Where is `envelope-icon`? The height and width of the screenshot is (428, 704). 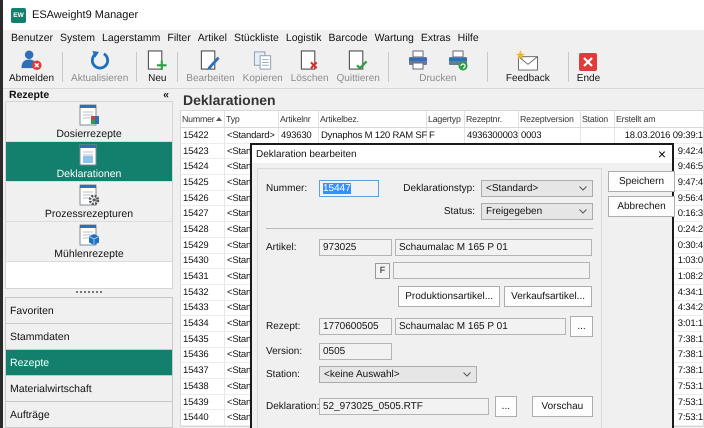
envelope-icon is located at coordinates (527, 60).